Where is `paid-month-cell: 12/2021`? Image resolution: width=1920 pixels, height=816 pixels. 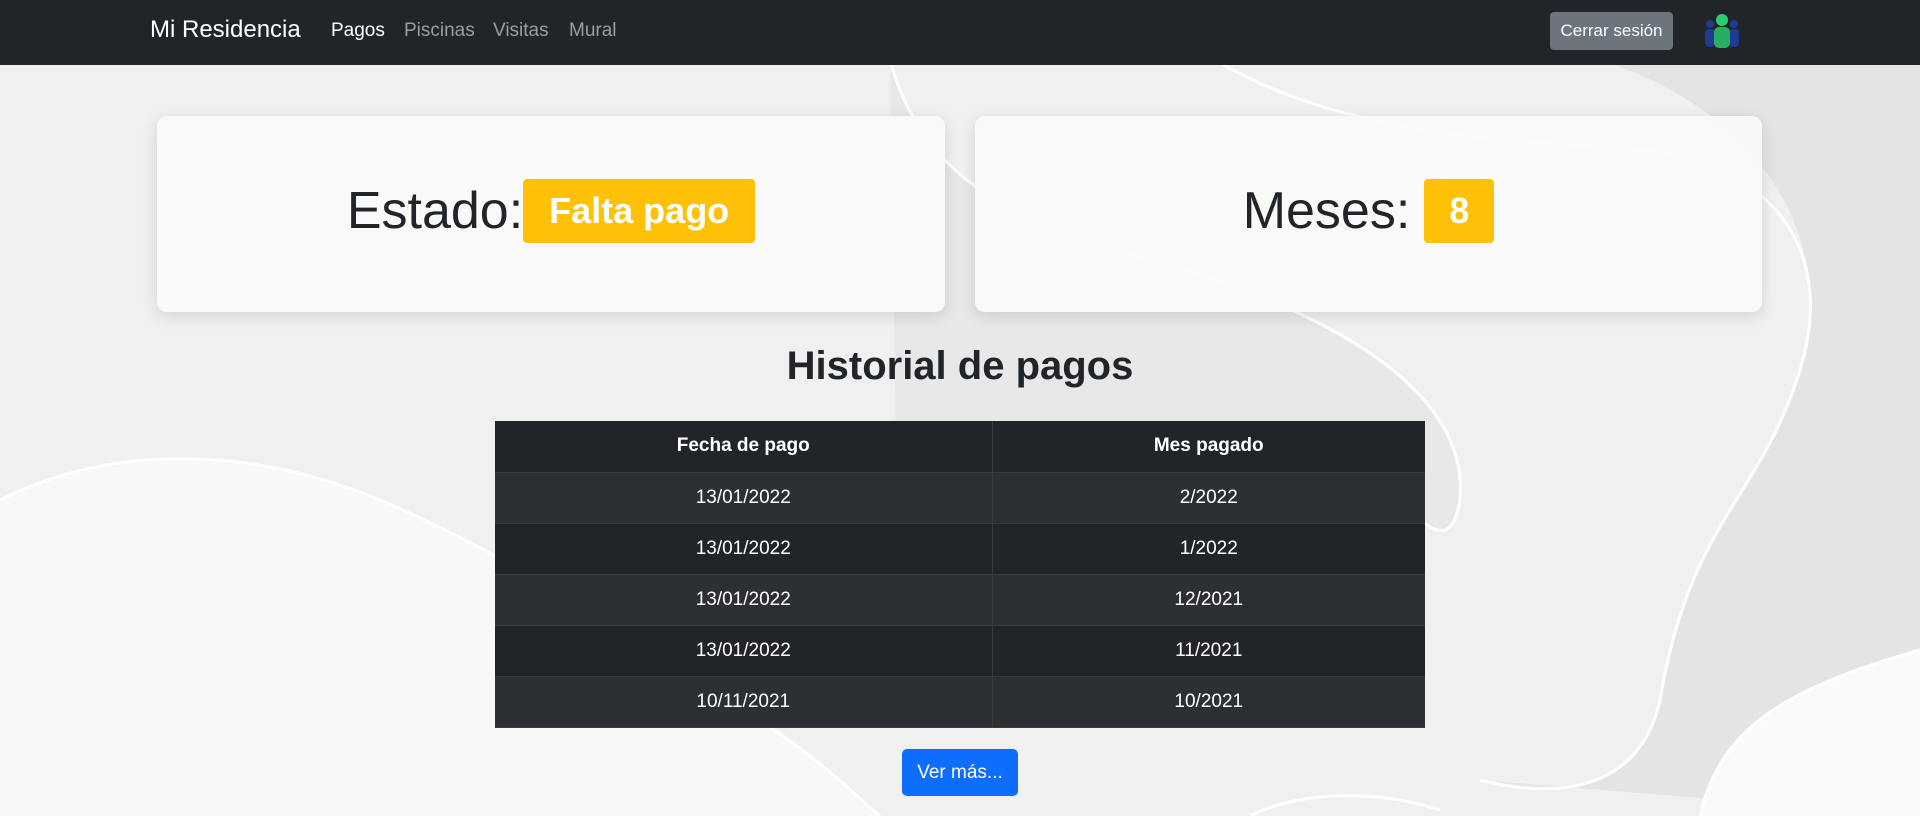
paid-month-cell: 12/2021 is located at coordinates (1208, 600).